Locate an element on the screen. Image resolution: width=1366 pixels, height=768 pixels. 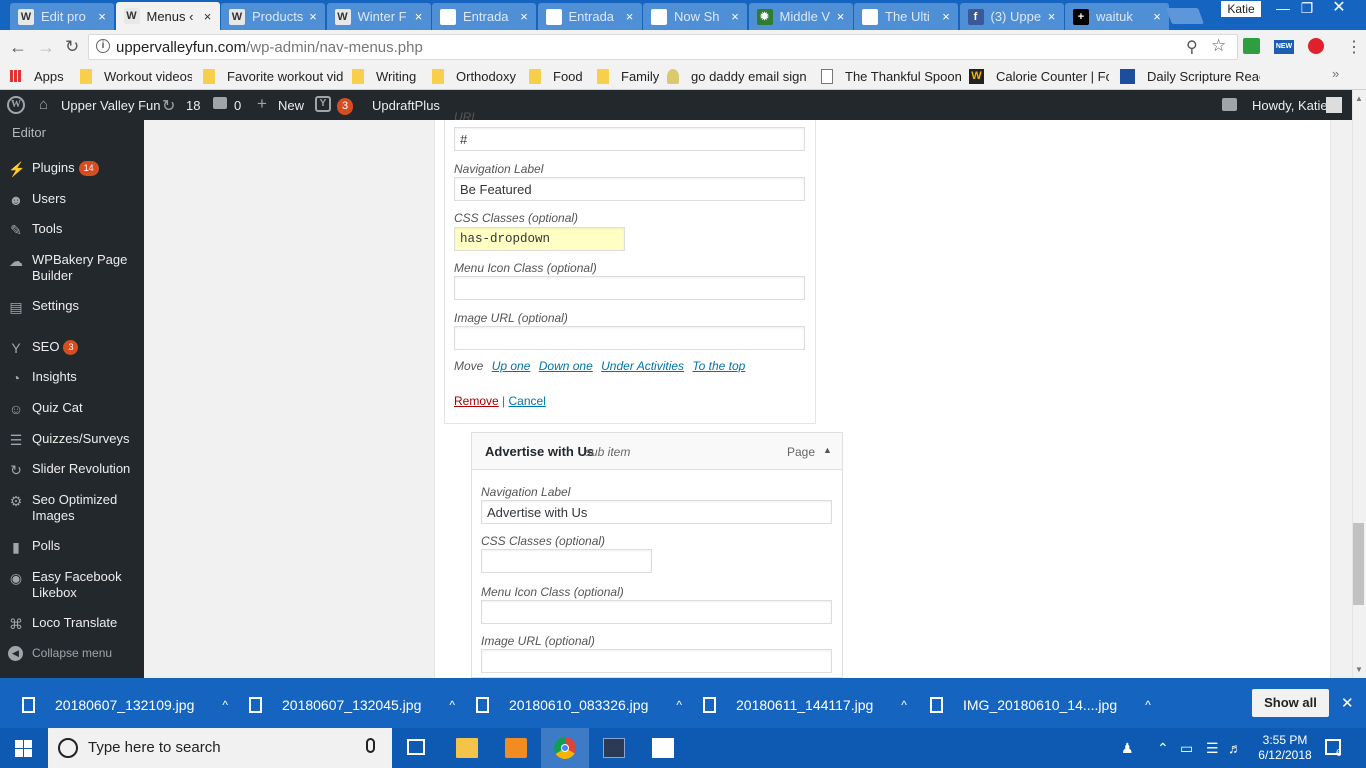
wordpress-logo-icon: W is located at coordinates (16, 105).